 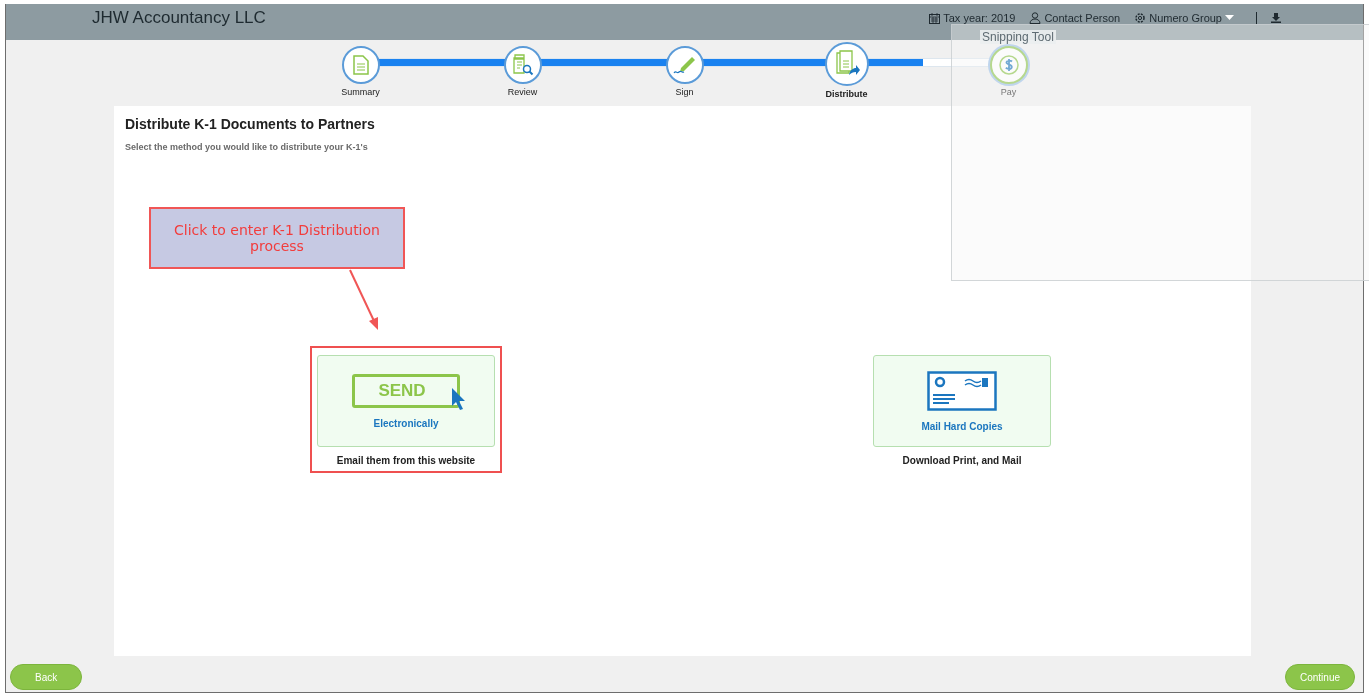 What do you see at coordinates (1018, 37) in the screenshot?
I see `overlay-window-title: Snipping Tool` at bounding box center [1018, 37].